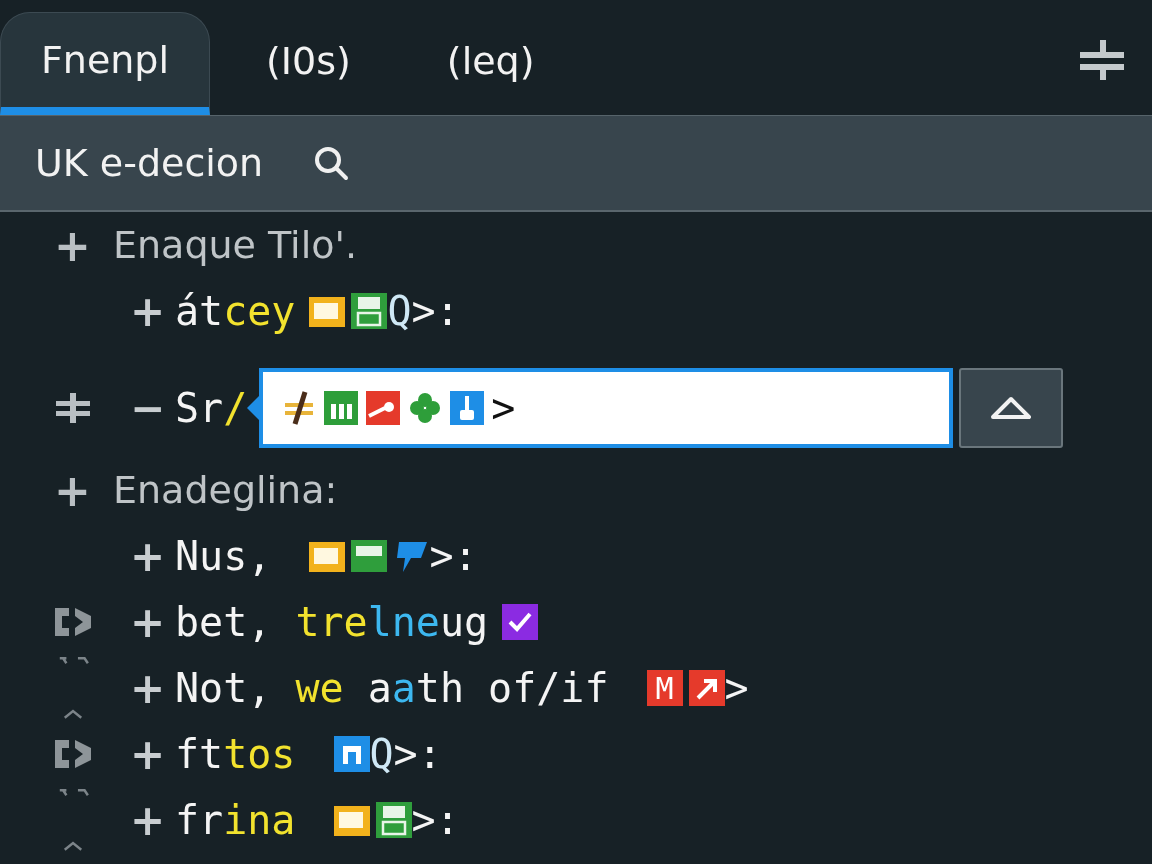  I want to click on code-text: át, so click(199, 311).